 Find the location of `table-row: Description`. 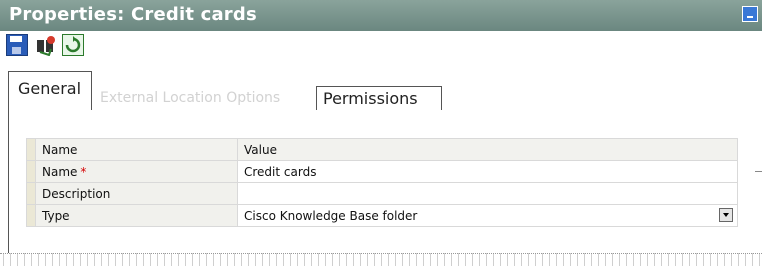

table-row: Description is located at coordinates (382, 193).